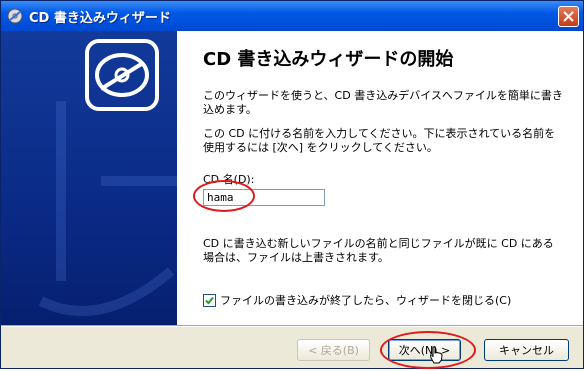  I want to click on close-button, so click(568, 16).